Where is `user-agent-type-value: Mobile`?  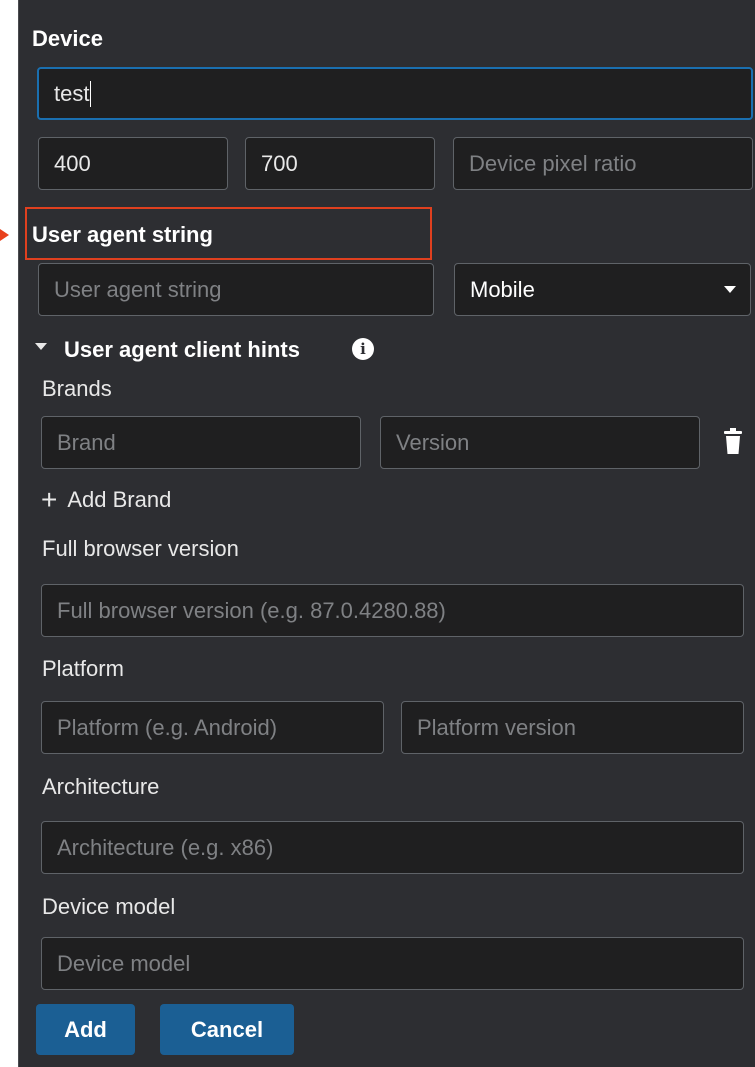
user-agent-type-value: Mobile is located at coordinates (502, 289).